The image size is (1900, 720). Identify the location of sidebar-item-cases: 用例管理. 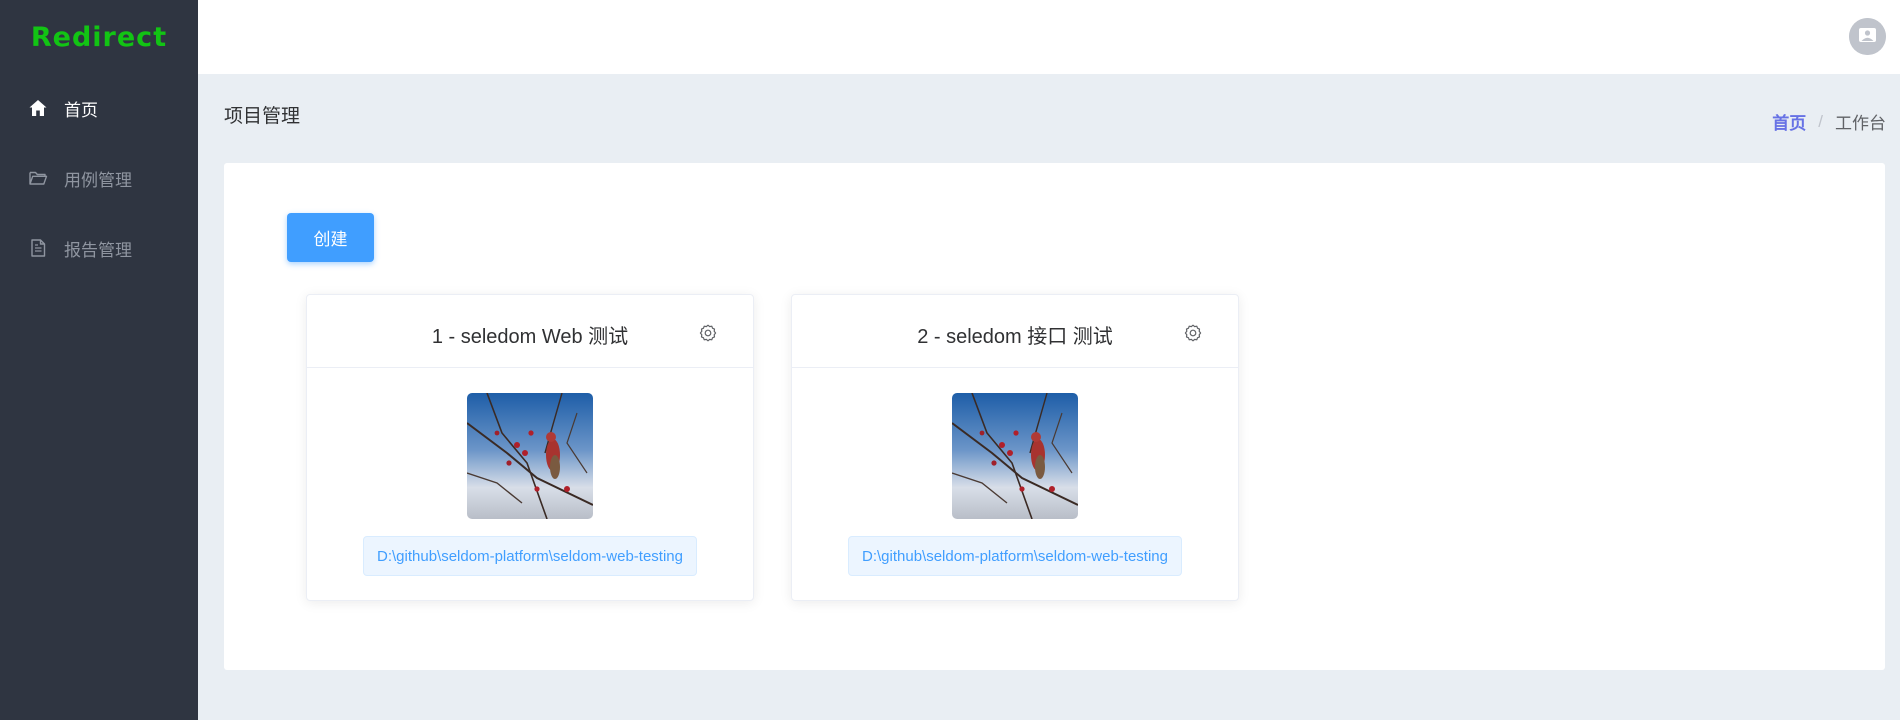
(99, 178).